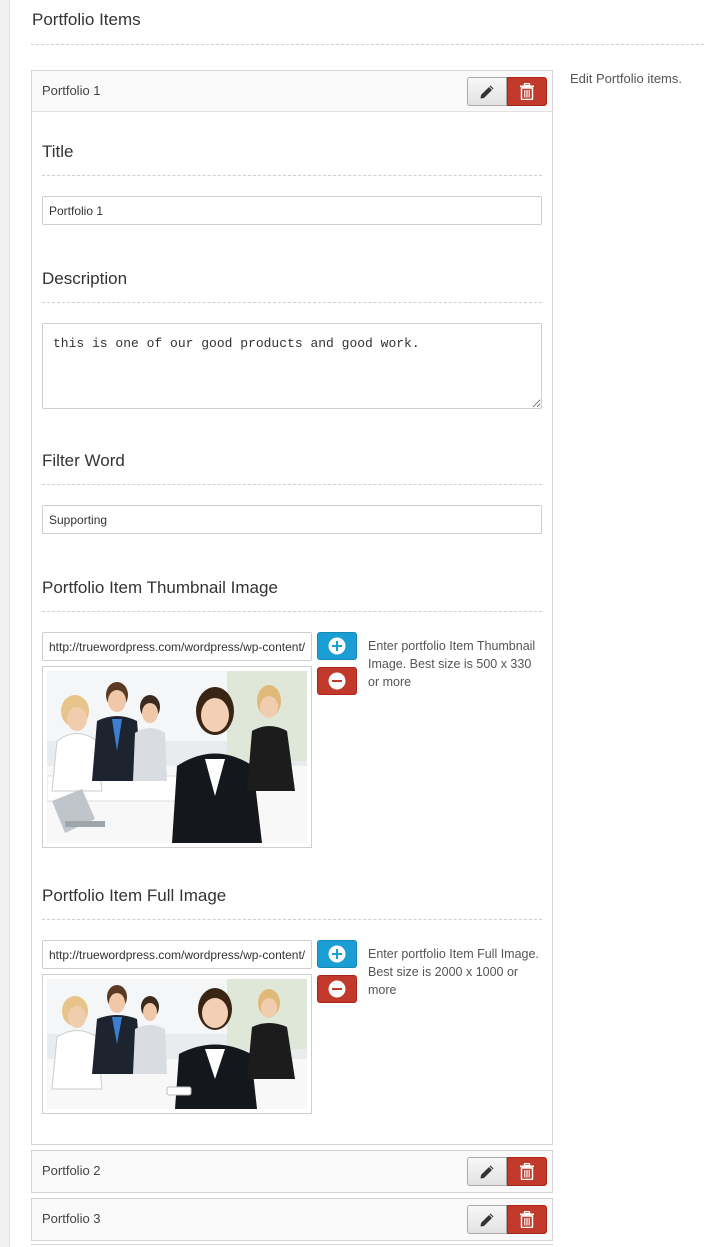  What do you see at coordinates (367, 44) in the screenshot?
I see `section-divider` at bounding box center [367, 44].